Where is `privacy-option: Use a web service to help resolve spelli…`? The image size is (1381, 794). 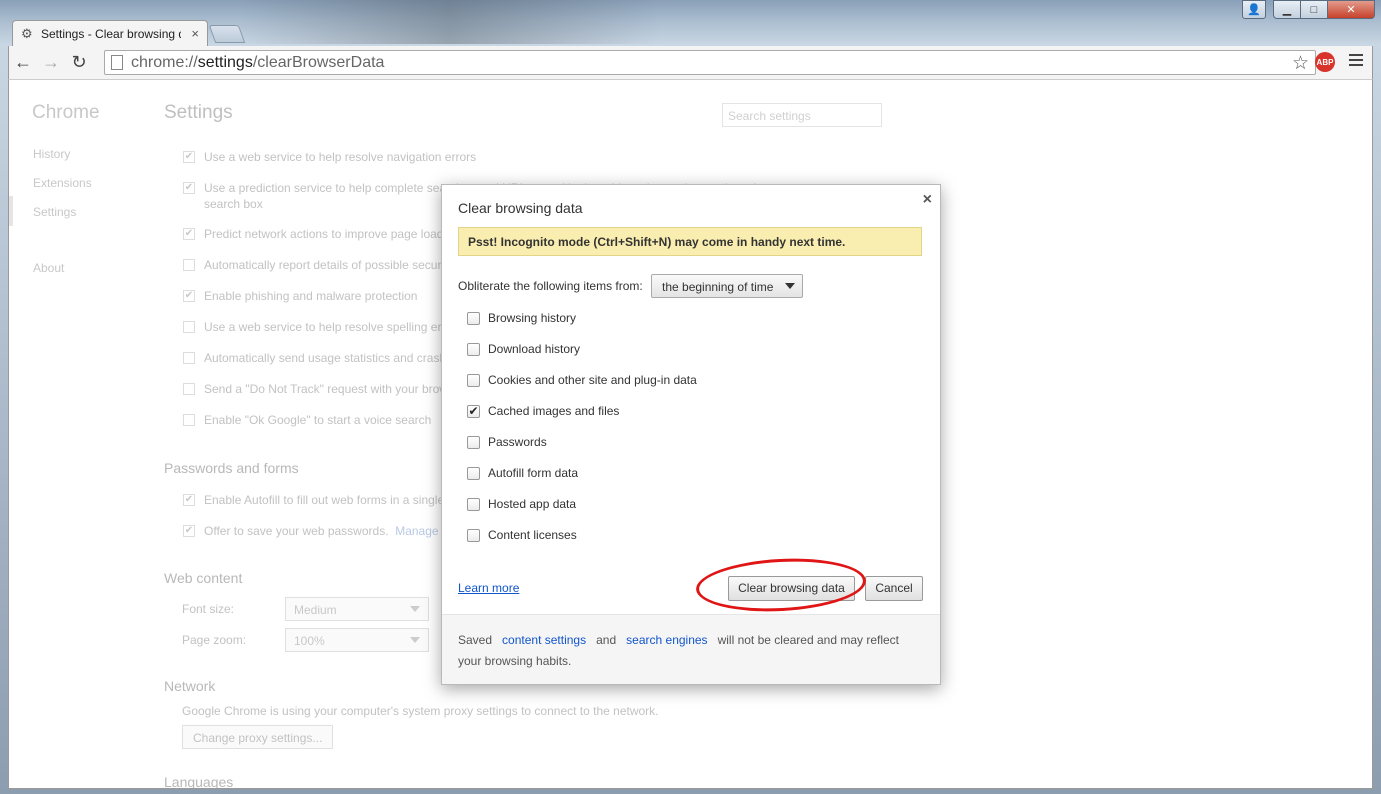
privacy-option: Use a web service to help resolve spelli… is located at coordinates (314, 327).